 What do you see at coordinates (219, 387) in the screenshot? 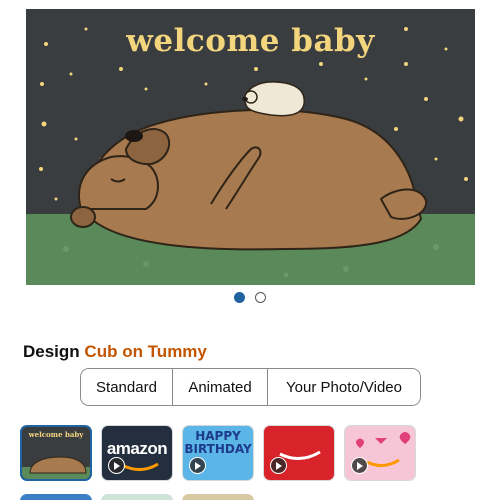
I see `tab-animated: Animated` at bounding box center [219, 387].